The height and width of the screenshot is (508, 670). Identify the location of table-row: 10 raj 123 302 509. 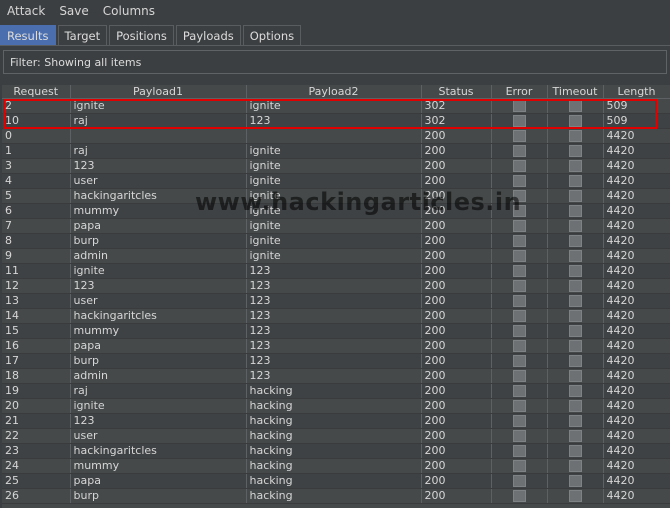
(336, 121).